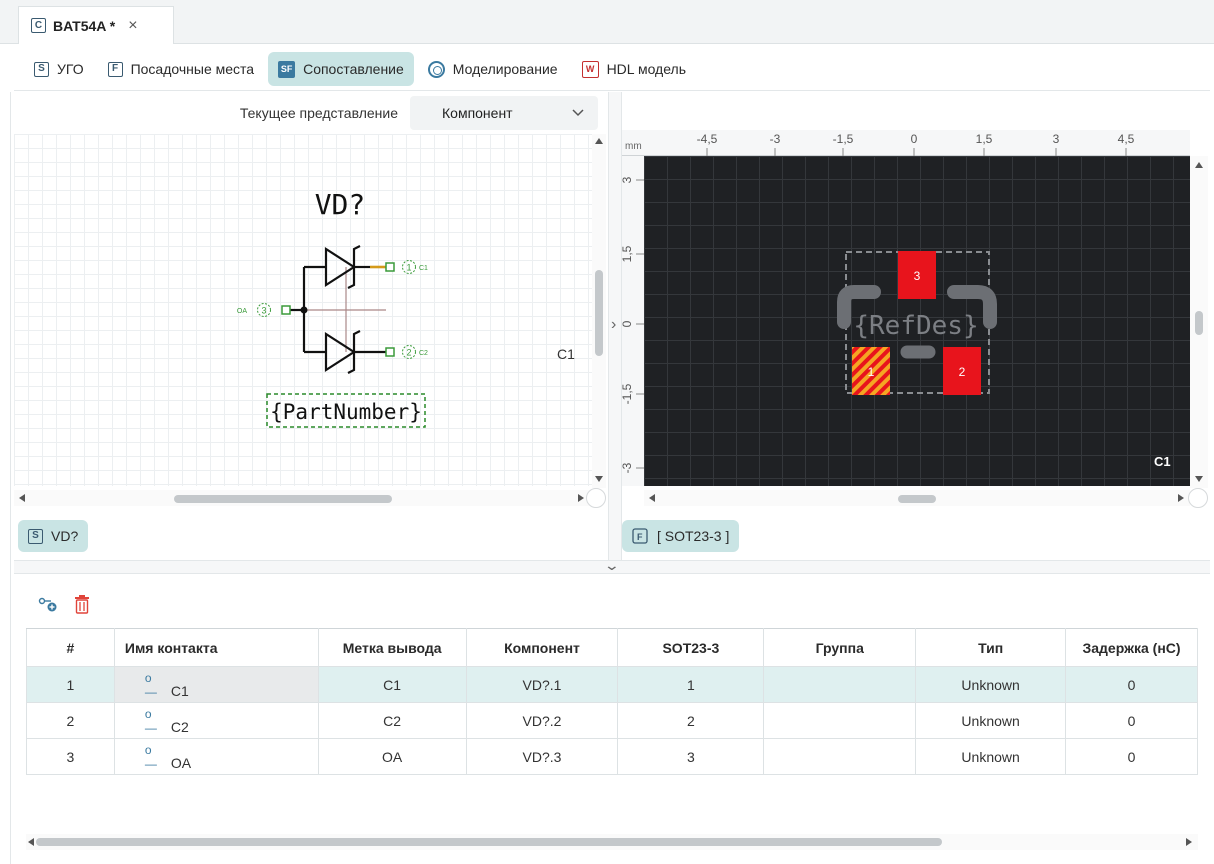 This screenshot has height=864, width=1214. I want to click on vertical-splitter: ›, so click(615, 327).